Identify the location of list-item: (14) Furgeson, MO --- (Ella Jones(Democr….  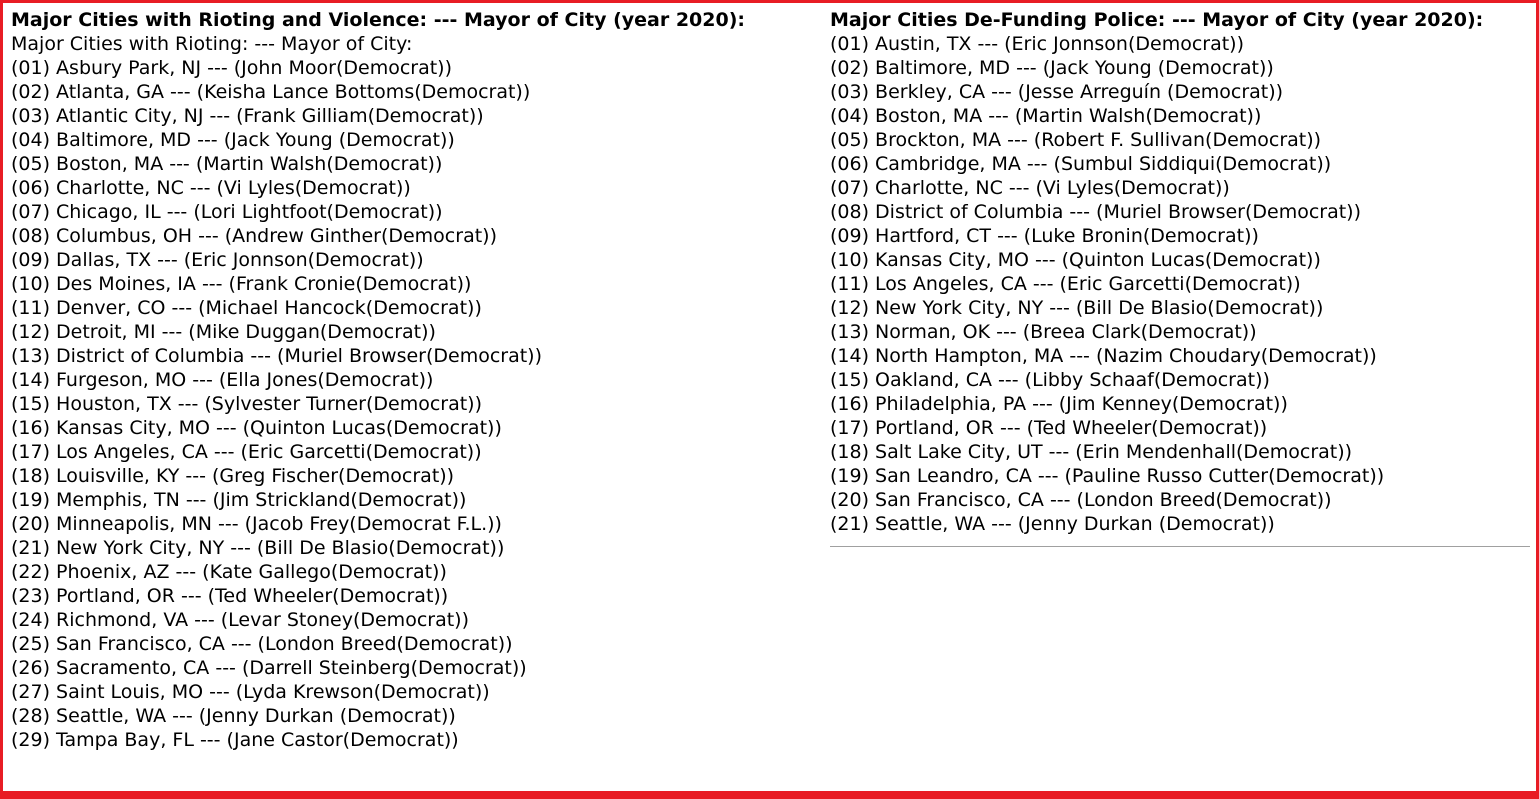
(222, 380).